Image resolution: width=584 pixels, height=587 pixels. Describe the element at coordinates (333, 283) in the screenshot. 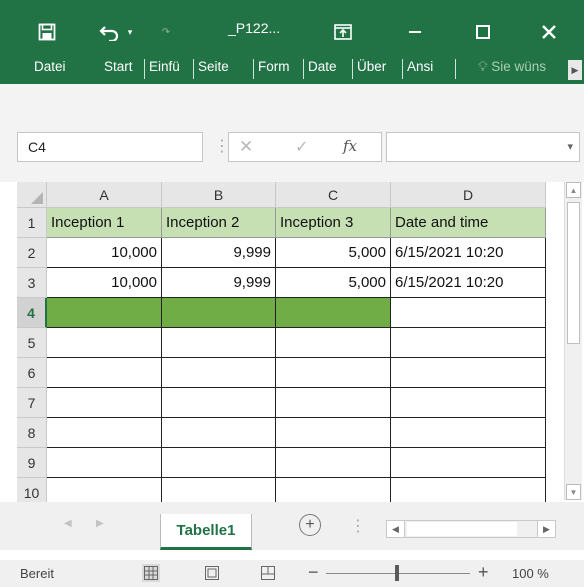

I see `cell-c3: 5,000` at that location.